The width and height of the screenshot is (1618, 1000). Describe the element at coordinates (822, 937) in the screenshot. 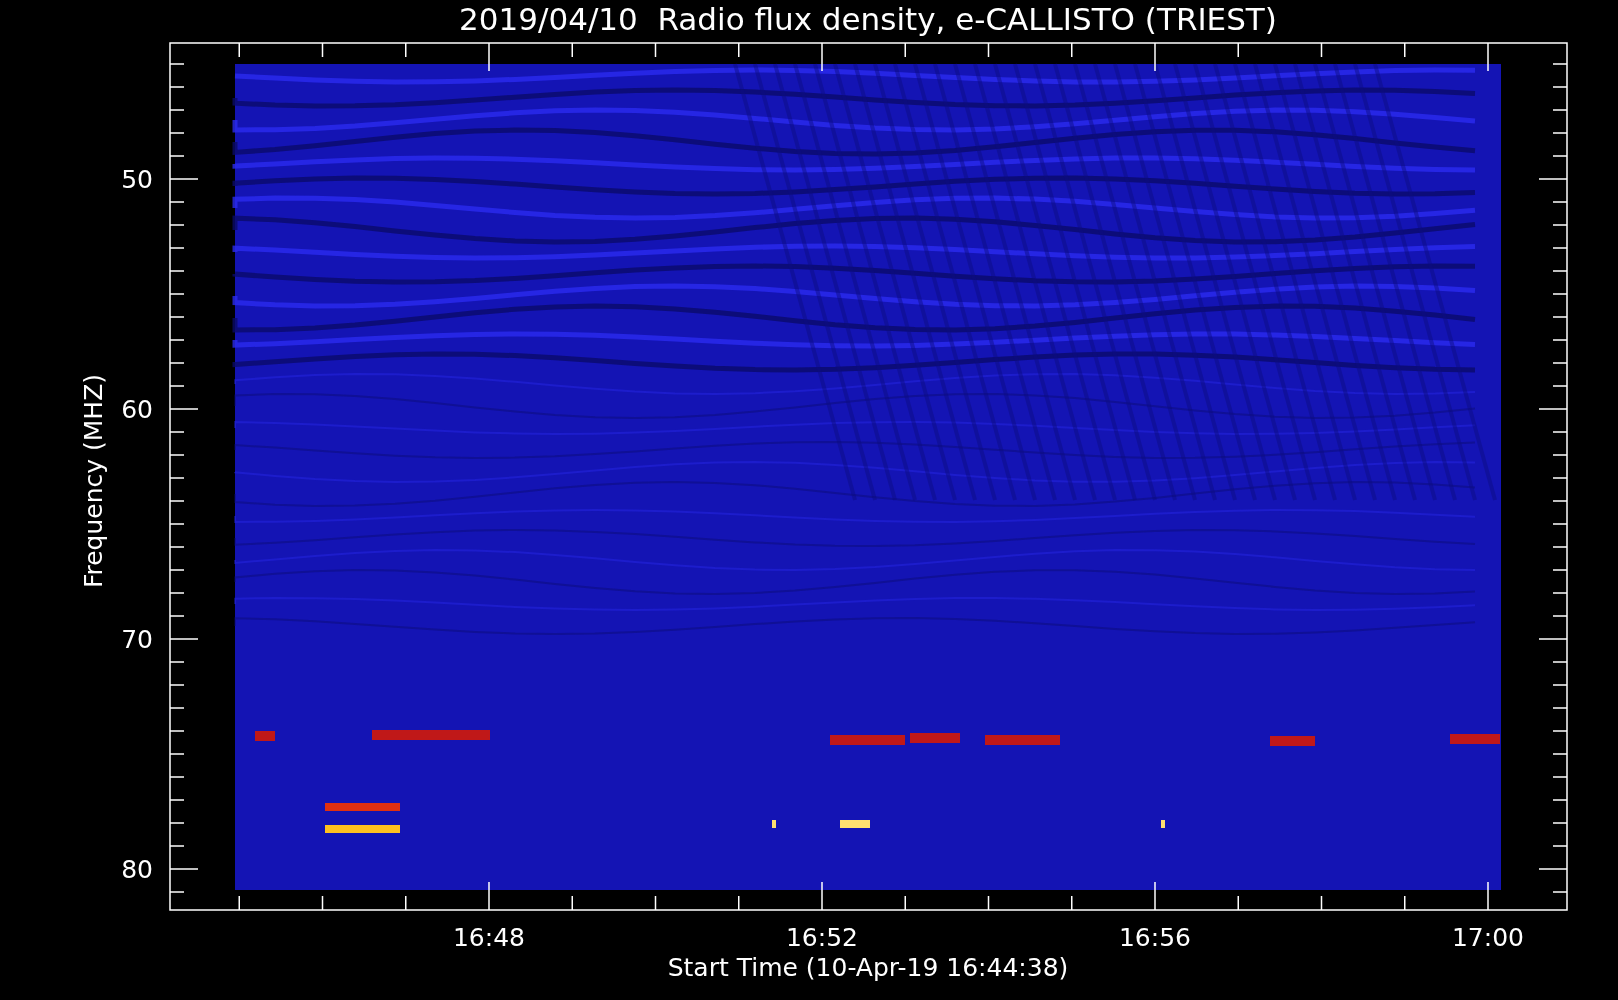

I see `x-tick-label: 16:52` at that location.